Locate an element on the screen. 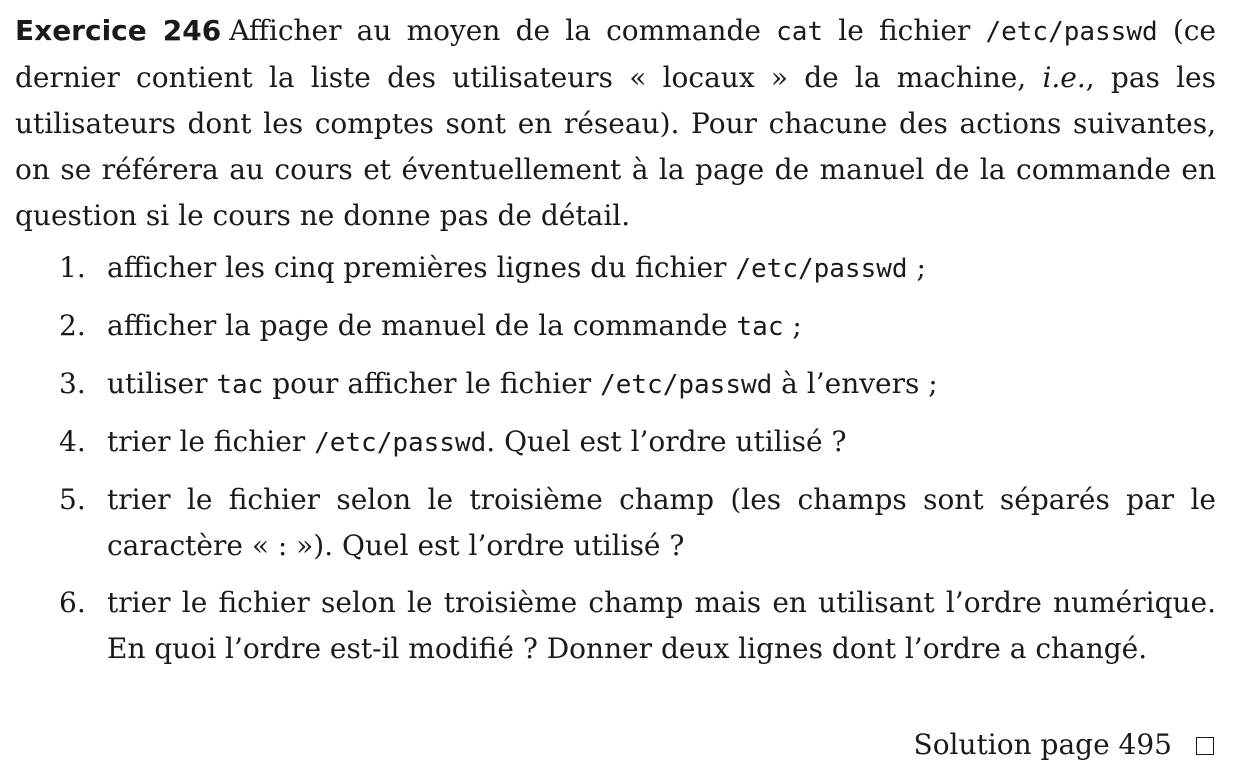  body-text: à l’envers ; is located at coordinates (855, 383).